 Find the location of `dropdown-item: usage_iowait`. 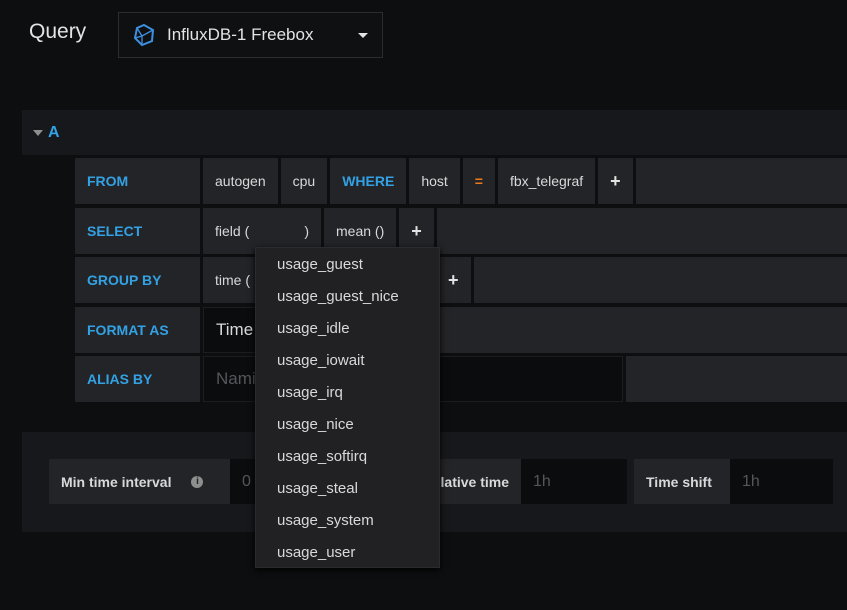

dropdown-item: usage_iowait is located at coordinates (347, 363).